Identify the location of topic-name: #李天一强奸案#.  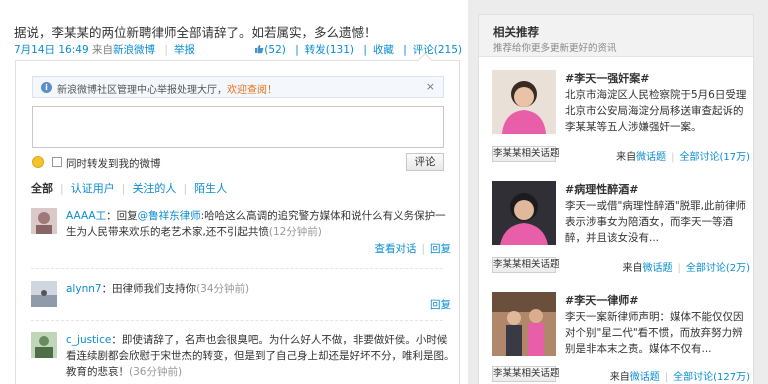
(607, 78).